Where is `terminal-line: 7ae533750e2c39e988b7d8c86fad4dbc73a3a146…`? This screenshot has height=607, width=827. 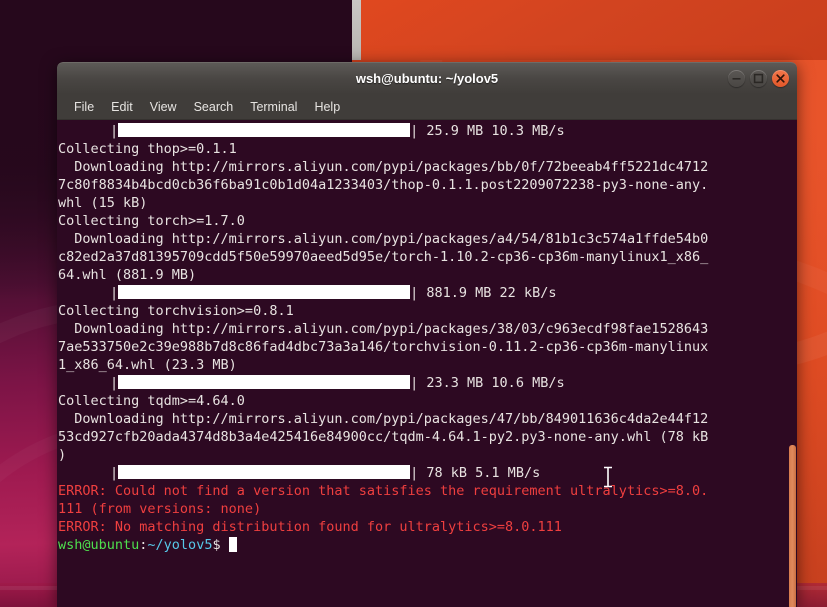
terminal-line: 7ae533750e2c39e988b7d8c86fad4dbc73a3a146… is located at coordinates (382, 347).